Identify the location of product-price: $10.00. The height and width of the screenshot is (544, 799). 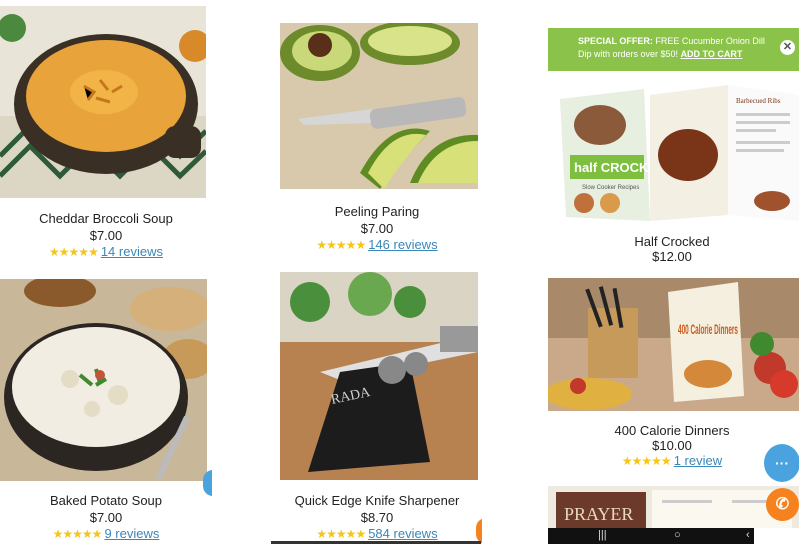
(672, 445).